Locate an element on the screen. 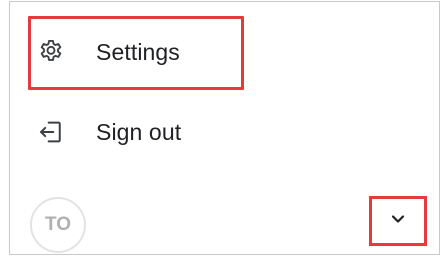 This screenshot has width=442, height=257. chevron-down-icon is located at coordinates (398, 221).